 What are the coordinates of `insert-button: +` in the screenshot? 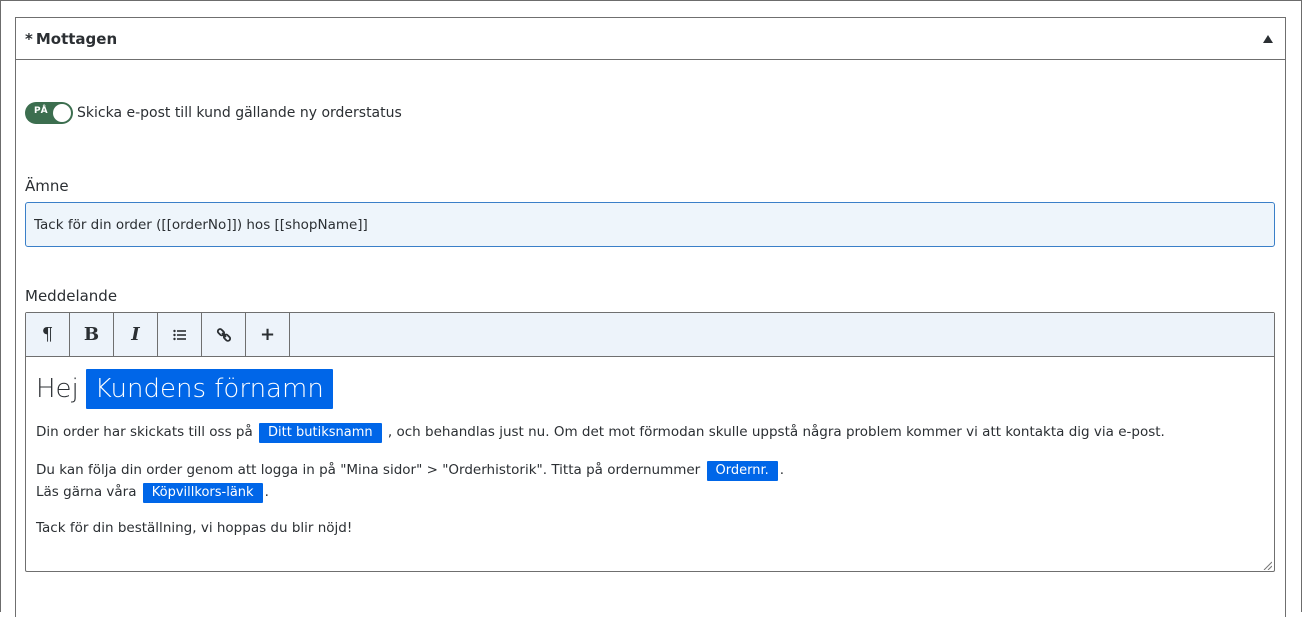 It's located at (268, 334).